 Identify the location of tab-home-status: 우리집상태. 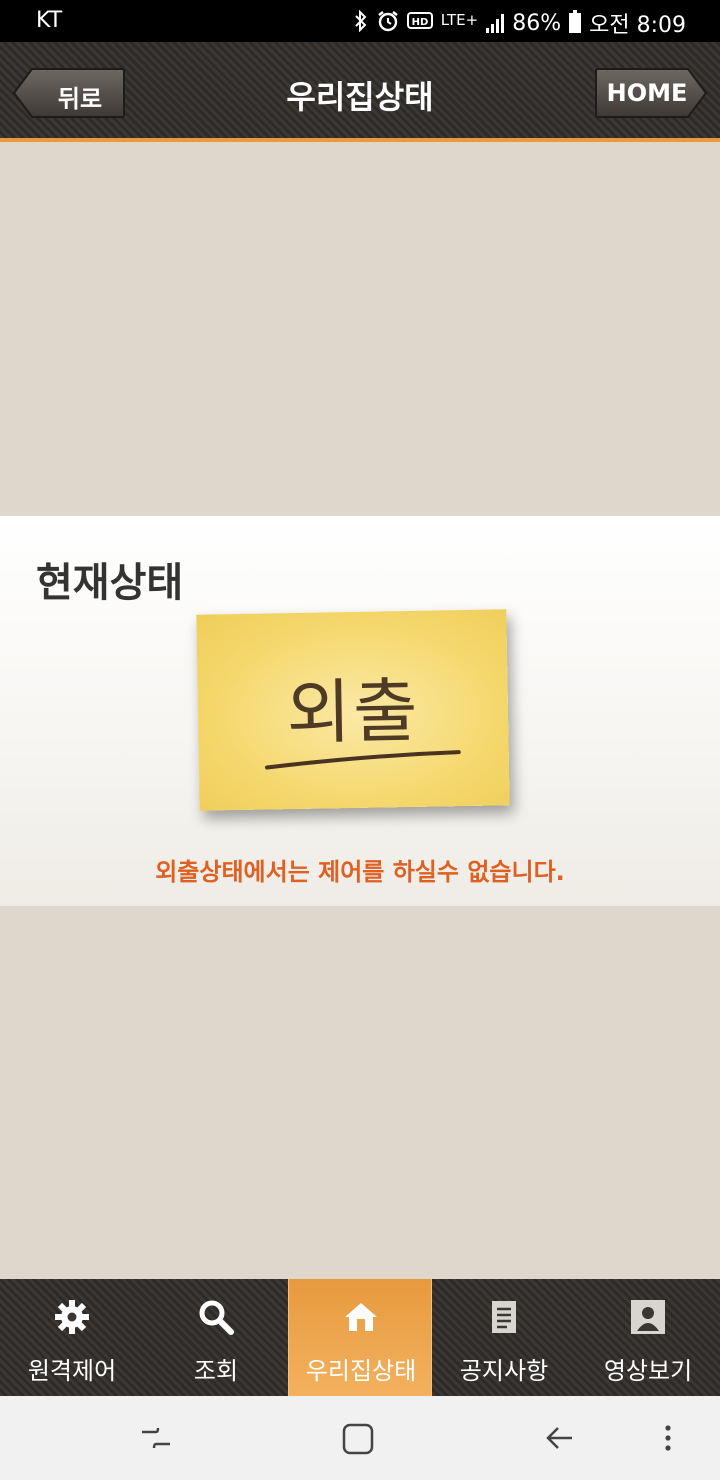
(360, 1337).